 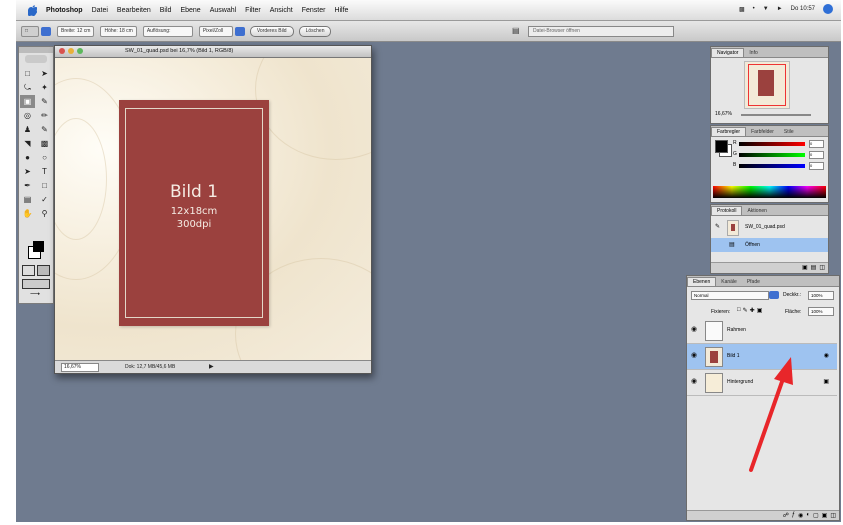 I want to click on apple-menu-icon, so click(x=32, y=10).